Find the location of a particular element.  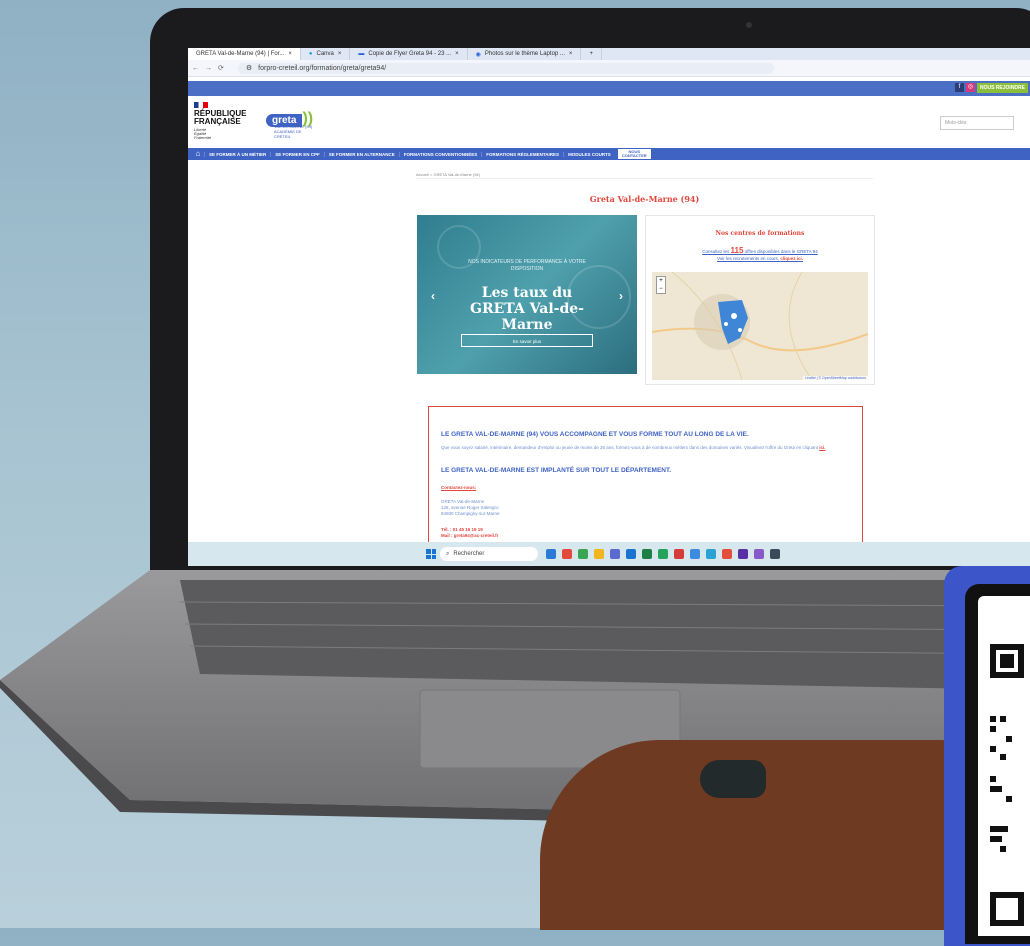

qr-code is located at coordinates (1004, 766).